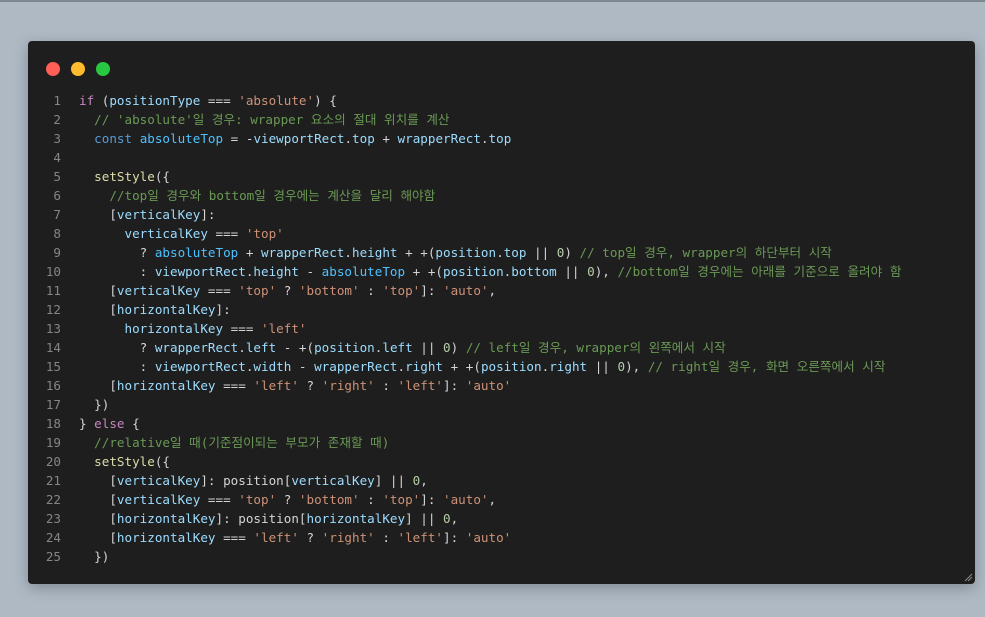 The image size is (985, 617). Describe the element at coordinates (78, 69) in the screenshot. I see `minimize-dot-icon` at that location.